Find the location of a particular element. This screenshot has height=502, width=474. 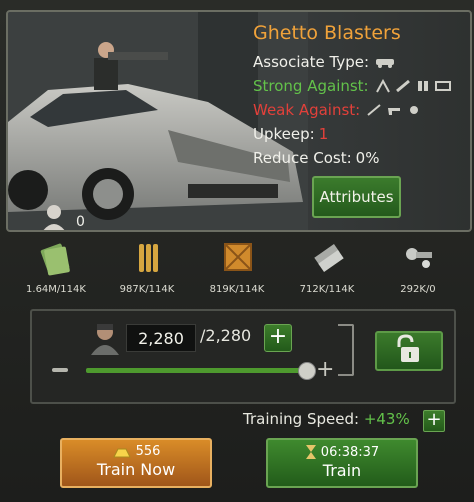

reduce-cost-row: Reduce Cost: 0% is located at coordinates (359, 158).